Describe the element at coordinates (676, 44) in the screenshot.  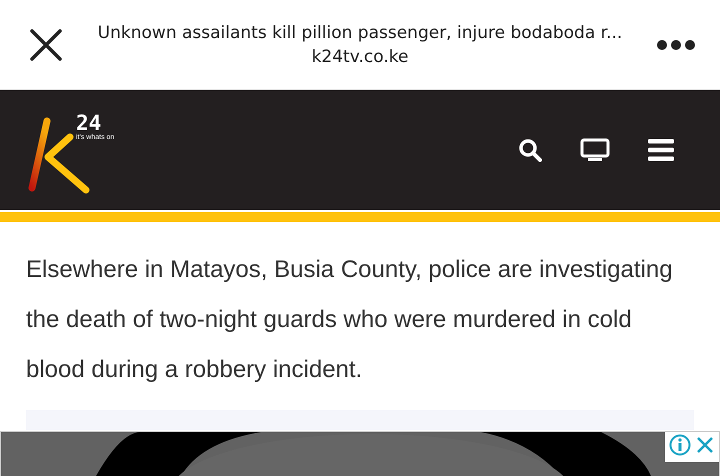
I see `more-icon` at that location.